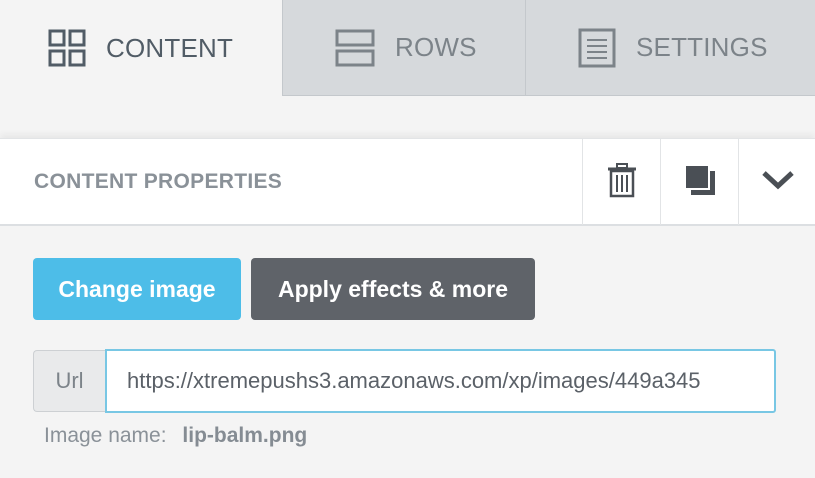  I want to click on duplicate-icon, so click(700, 182).